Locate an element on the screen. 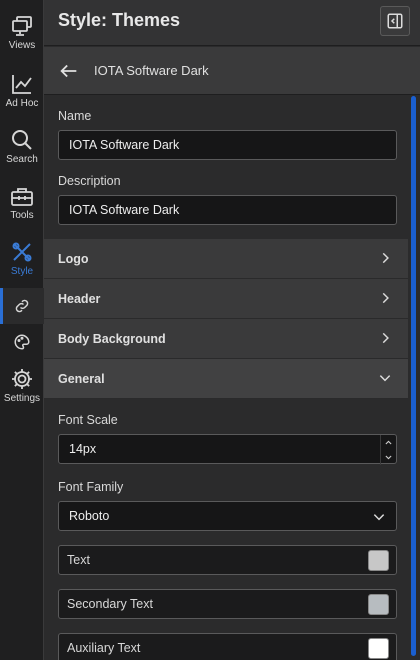  section-logo: Logo is located at coordinates (226, 259).